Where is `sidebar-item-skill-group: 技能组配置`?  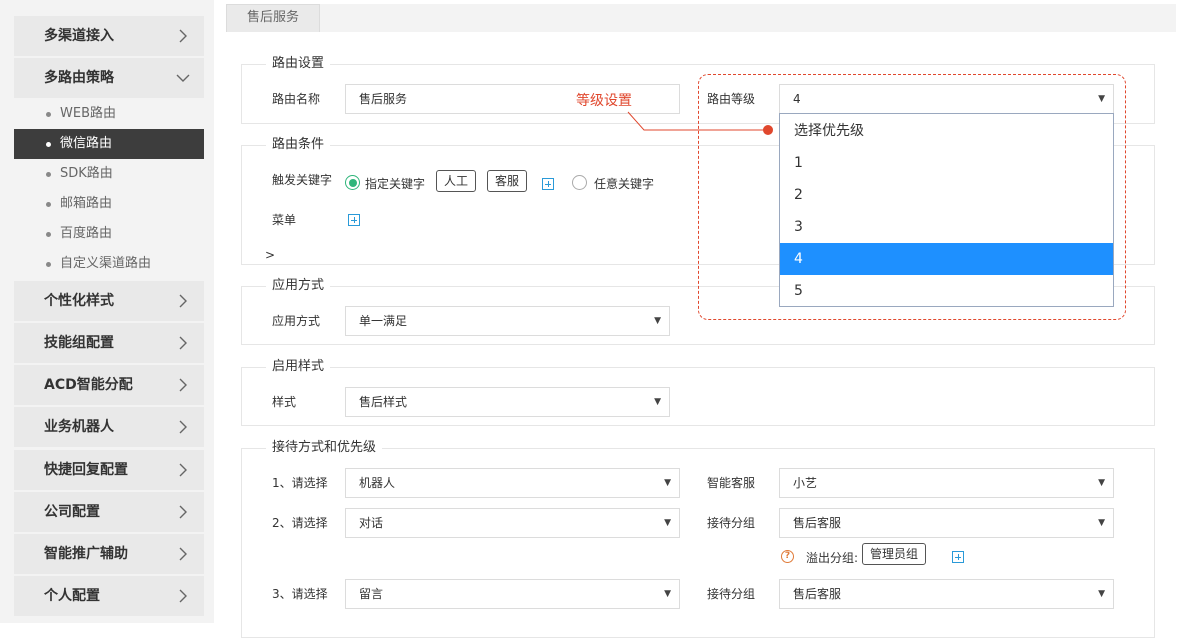
sidebar-item-skill-group: 技能组配置 is located at coordinates (109, 343).